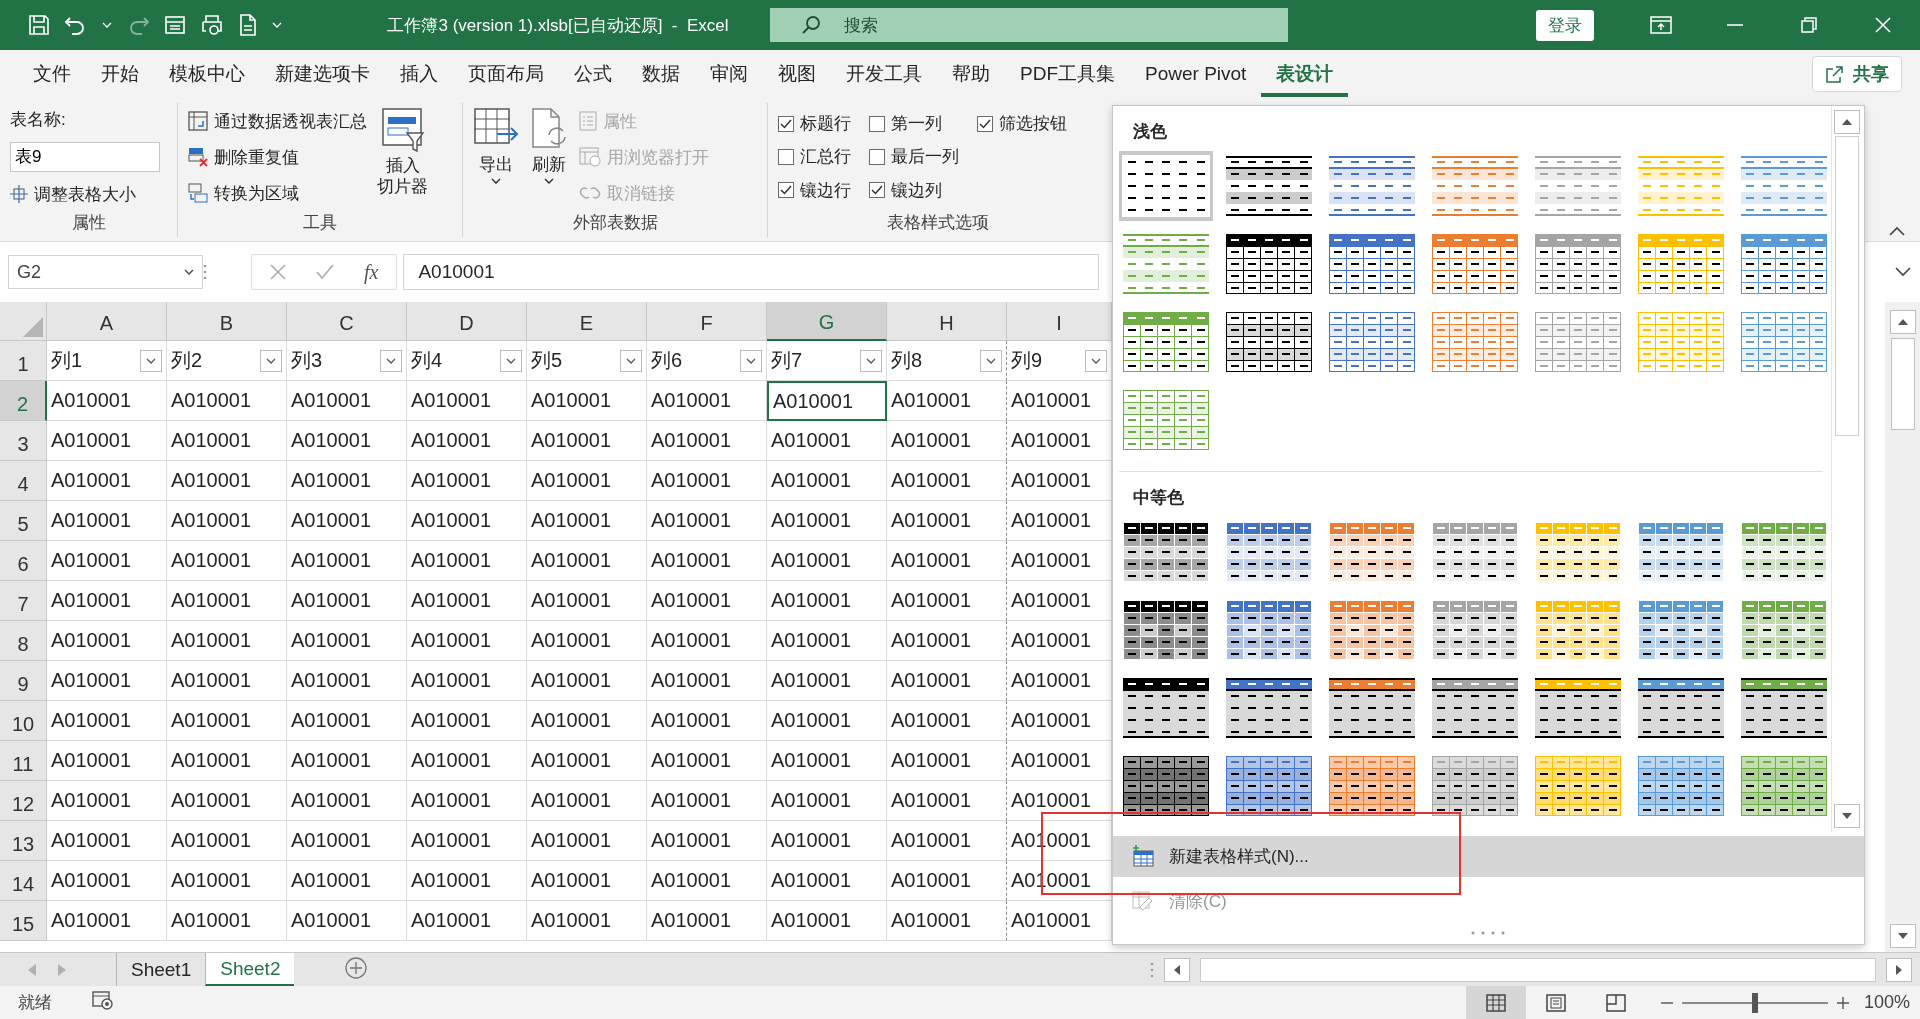 The image size is (1920, 1019). What do you see at coordinates (39, 25) in the screenshot?
I see `save-icon` at bounding box center [39, 25].